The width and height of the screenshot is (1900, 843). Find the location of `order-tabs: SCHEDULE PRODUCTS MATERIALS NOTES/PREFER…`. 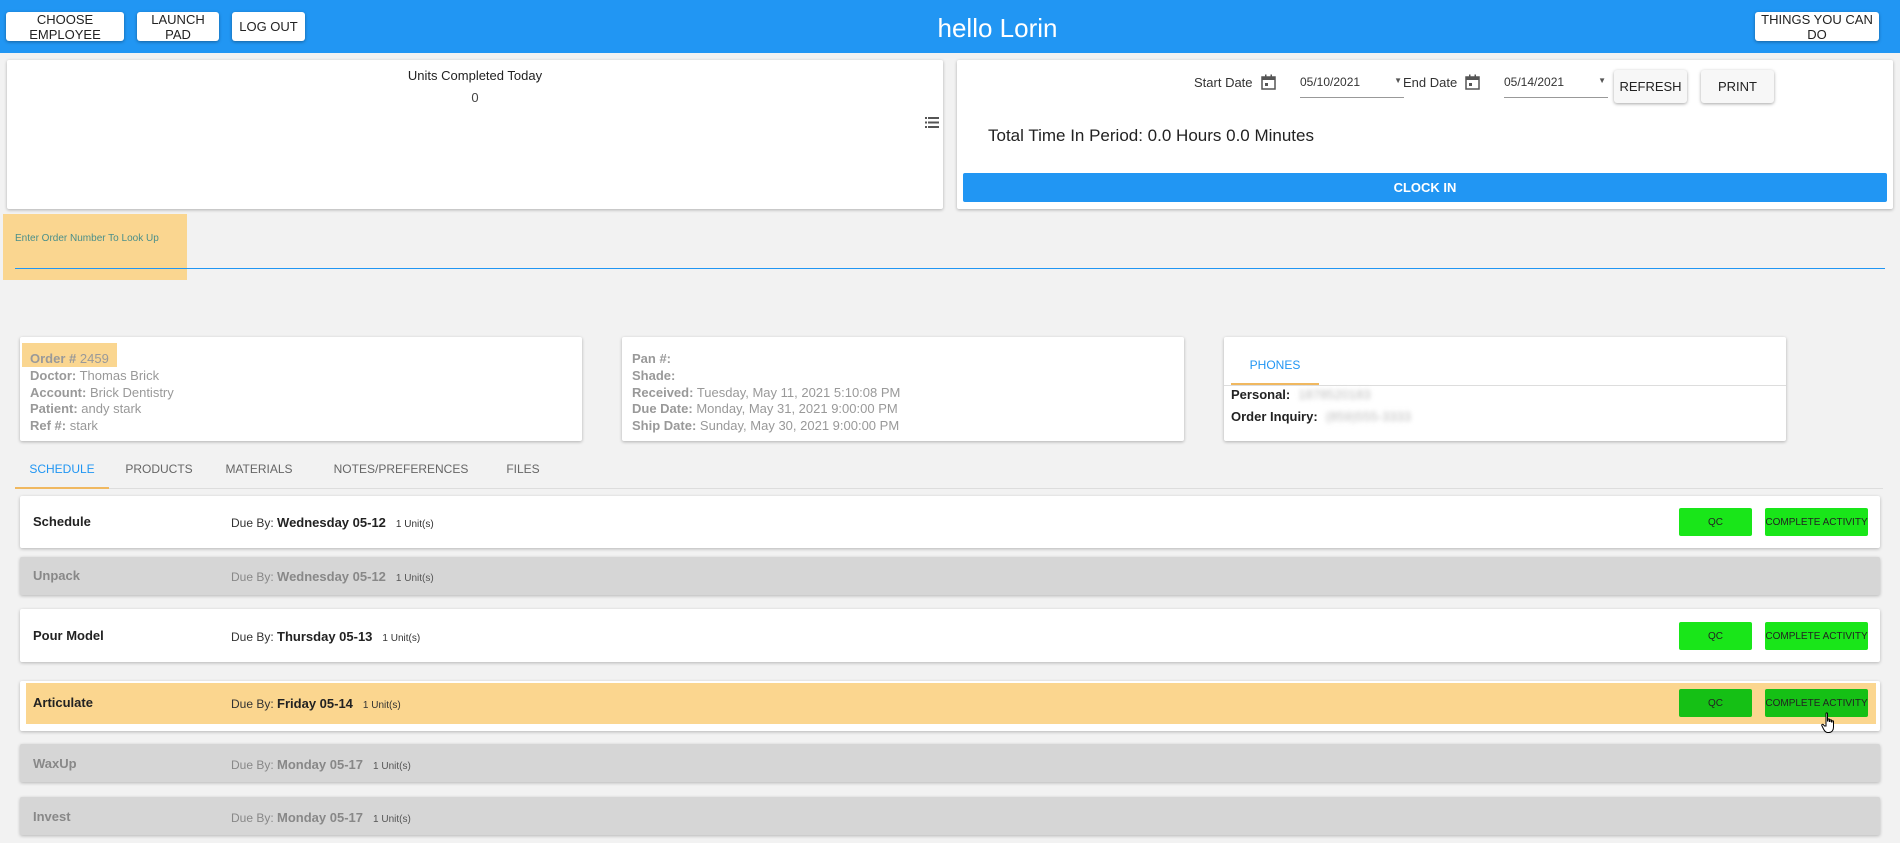

order-tabs: SCHEDULE PRODUCTS MATERIALS NOTES/PREFER… is located at coordinates (949, 470).